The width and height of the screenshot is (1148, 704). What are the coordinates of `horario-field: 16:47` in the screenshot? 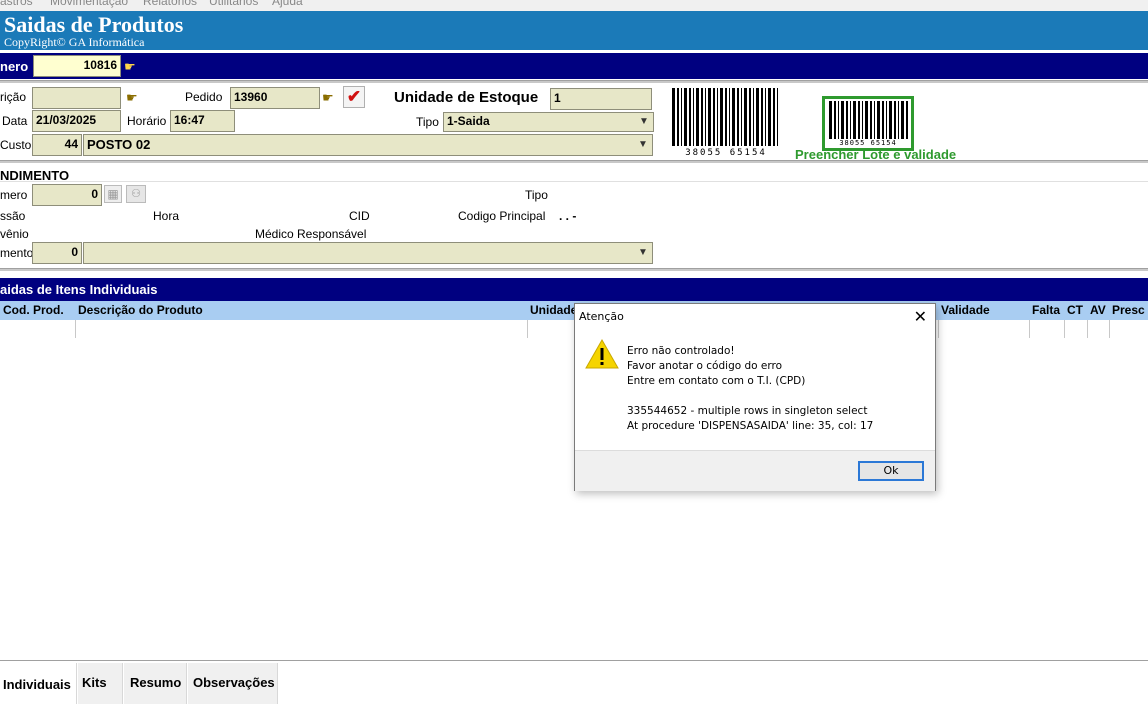 It's located at (202, 121).